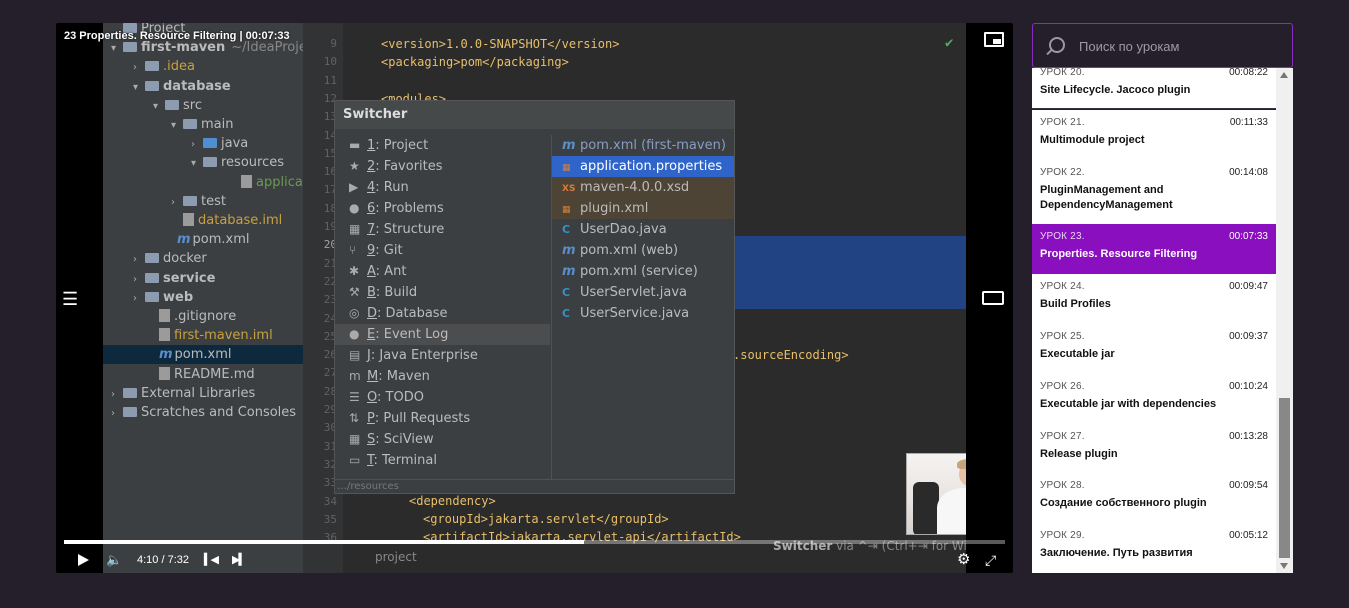  What do you see at coordinates (1062, 172) in the screenshot?
I see `lesson-number: УРОК 22.` at bounding box center [1062, 172].